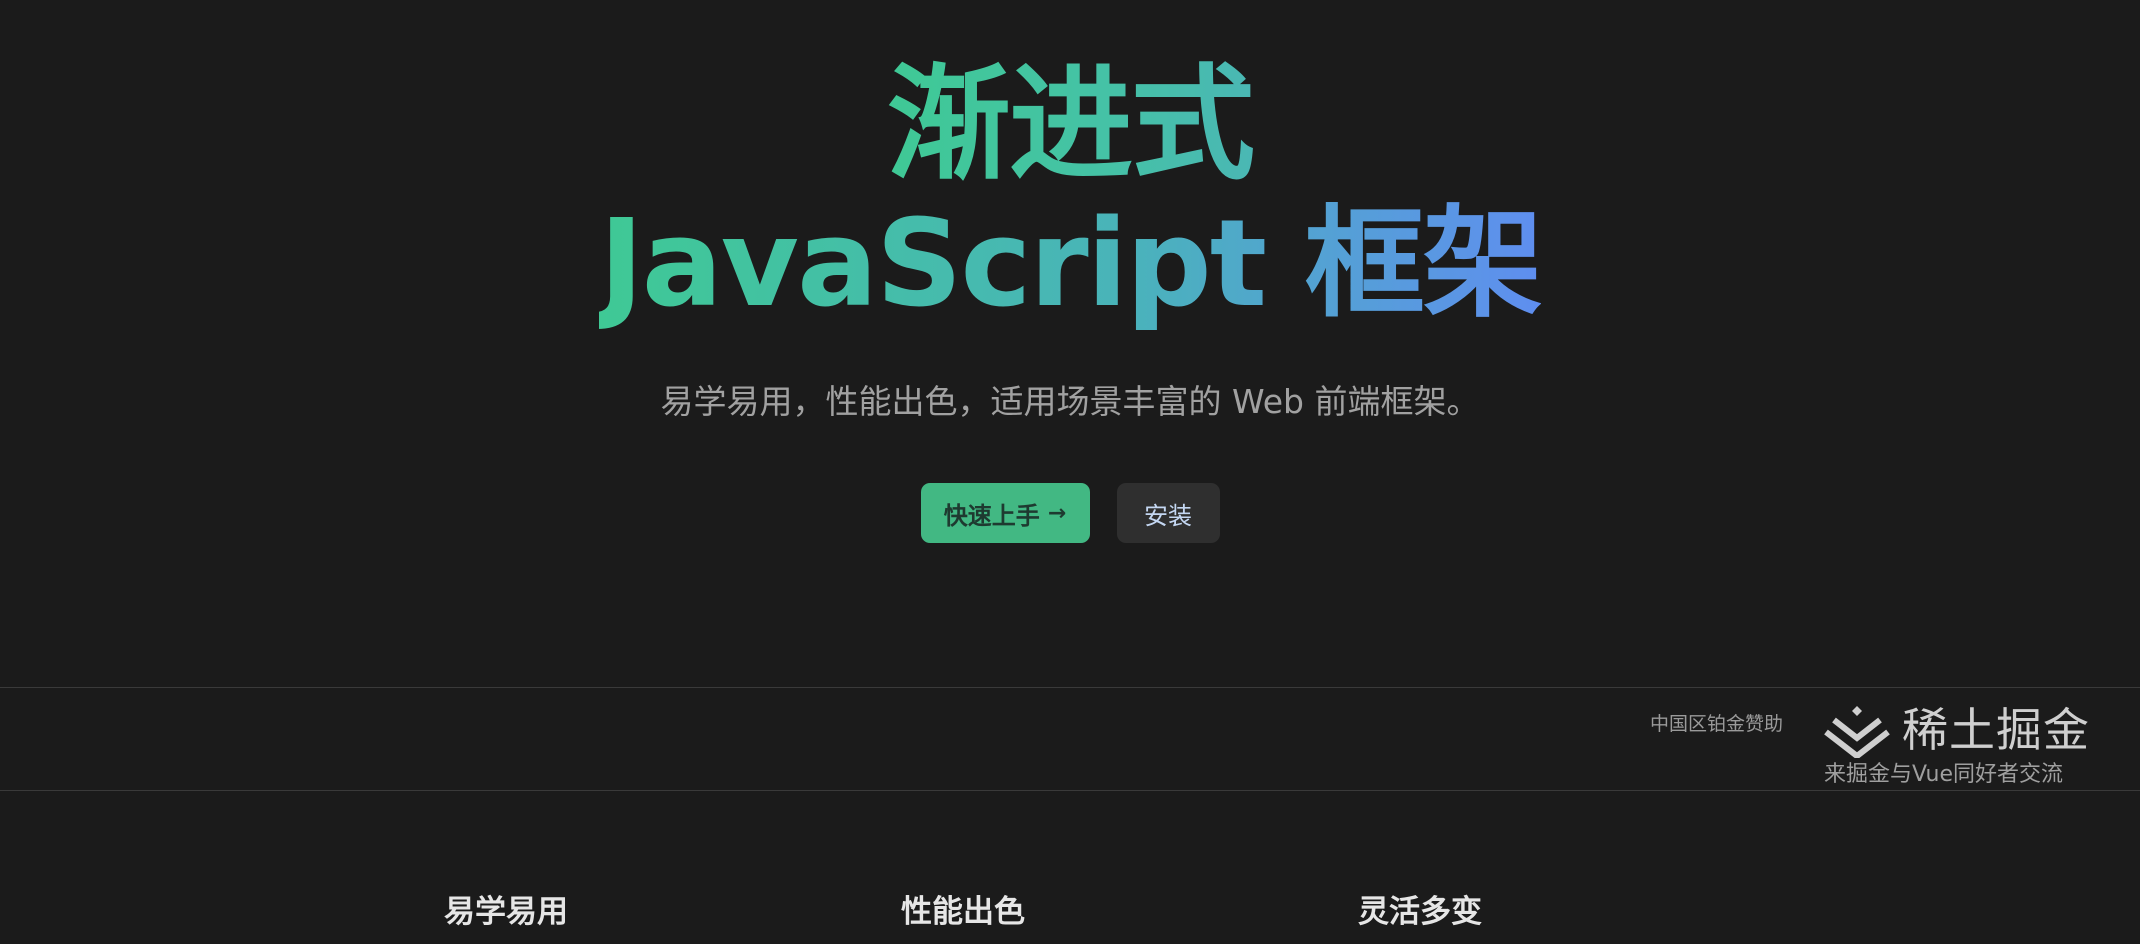 Image resolution: width=2140 pixels, height=944 pixels. Describe the element at coordinates (1717, 724) in the screenshot. I see `sponsor-label: 中国区铂金赞助` at that location.